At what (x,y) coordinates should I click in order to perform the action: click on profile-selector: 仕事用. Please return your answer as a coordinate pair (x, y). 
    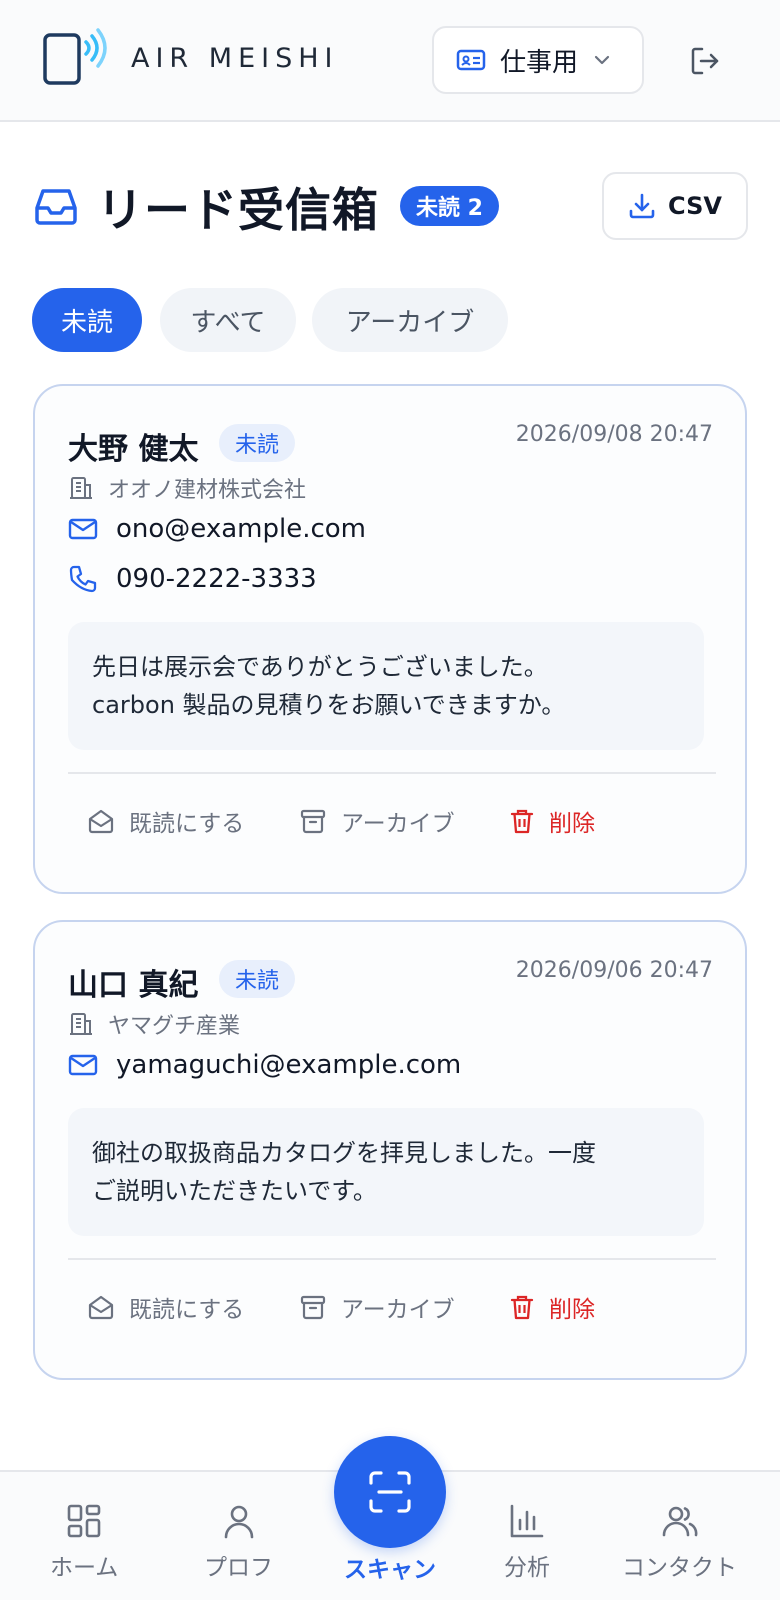
    Looking at the image, I should click on (538, 60).